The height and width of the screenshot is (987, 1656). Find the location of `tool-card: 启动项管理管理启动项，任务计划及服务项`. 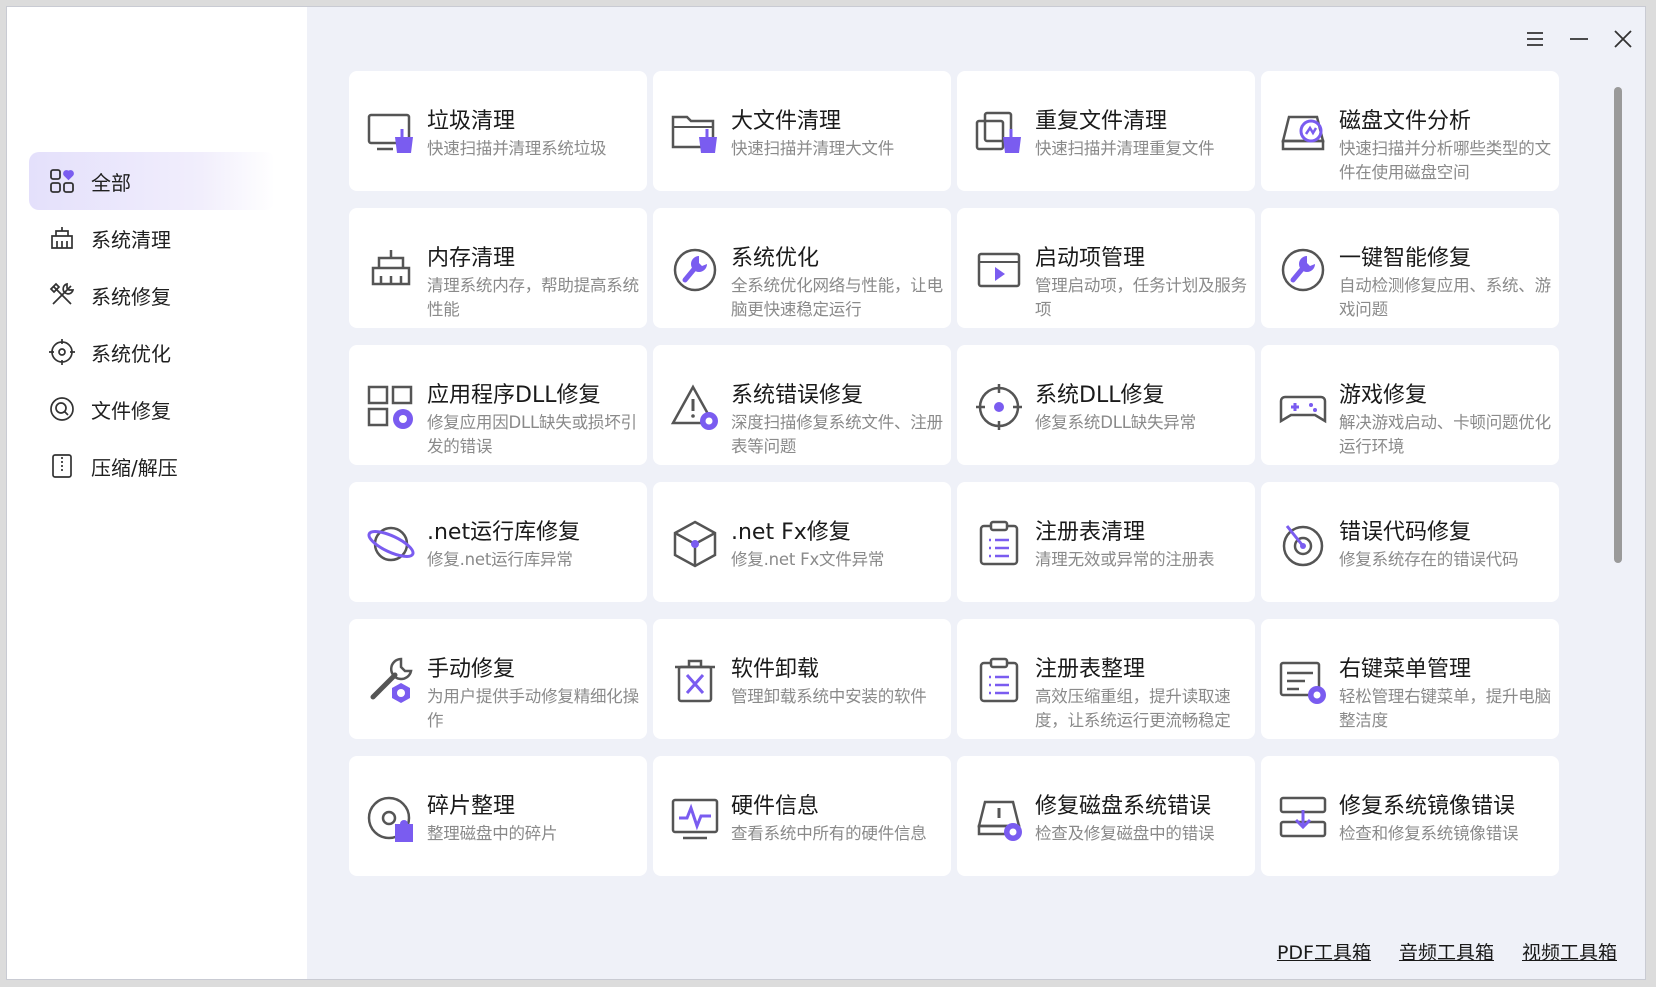

tool-card: 启动项管理管理启动项，任务计划及服务项 is located at coordinates (1106, 268).